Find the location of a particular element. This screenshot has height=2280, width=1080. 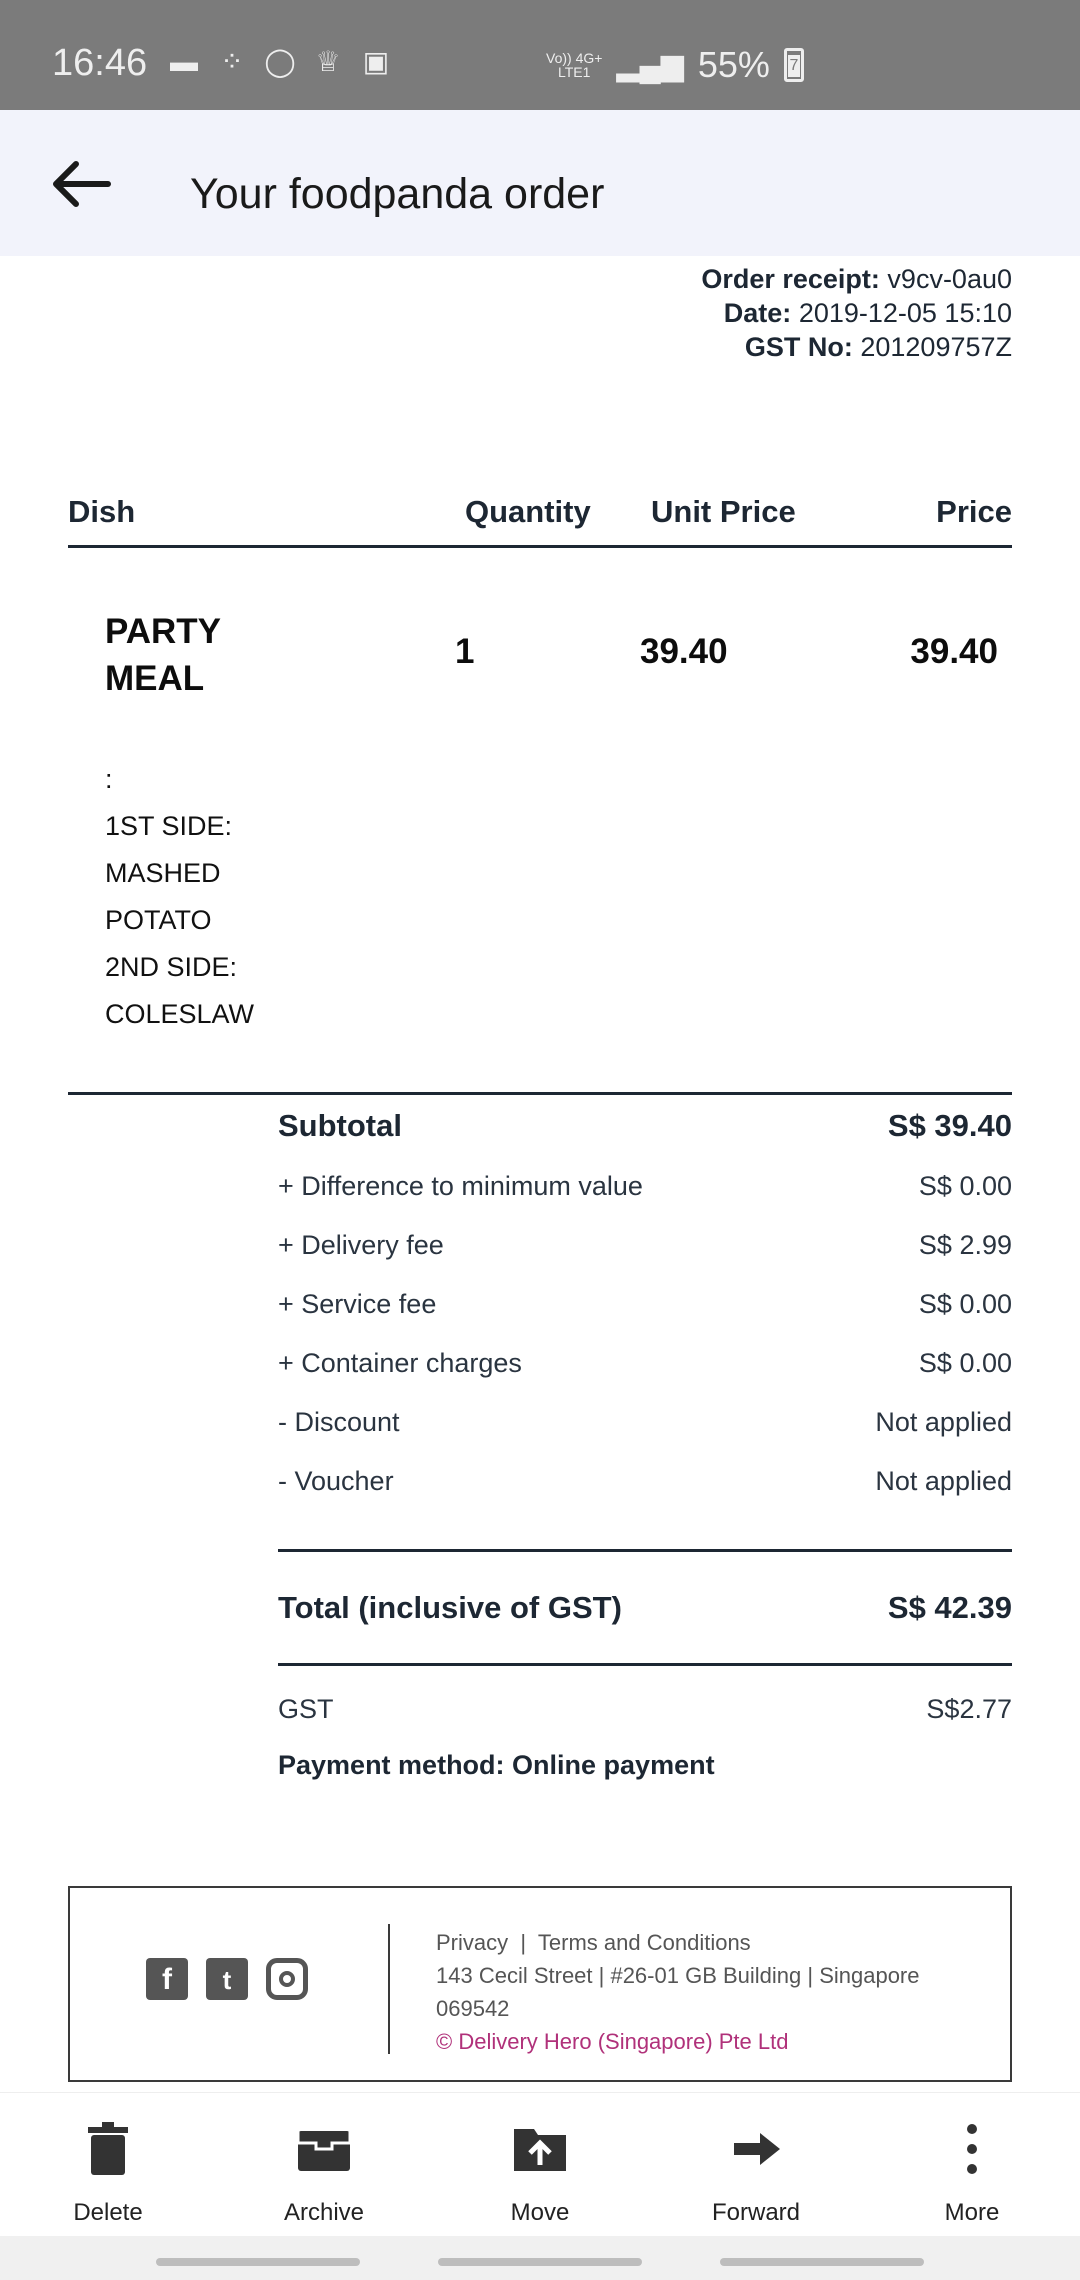

header-dish: Dish is located at coordinates (102, 511).